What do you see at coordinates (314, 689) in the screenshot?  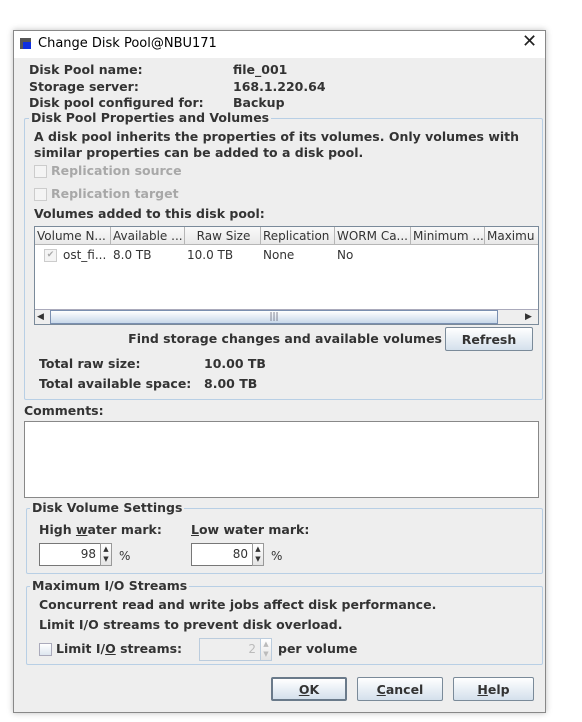 I see `label-part: K` at bounding box center [314, 689].